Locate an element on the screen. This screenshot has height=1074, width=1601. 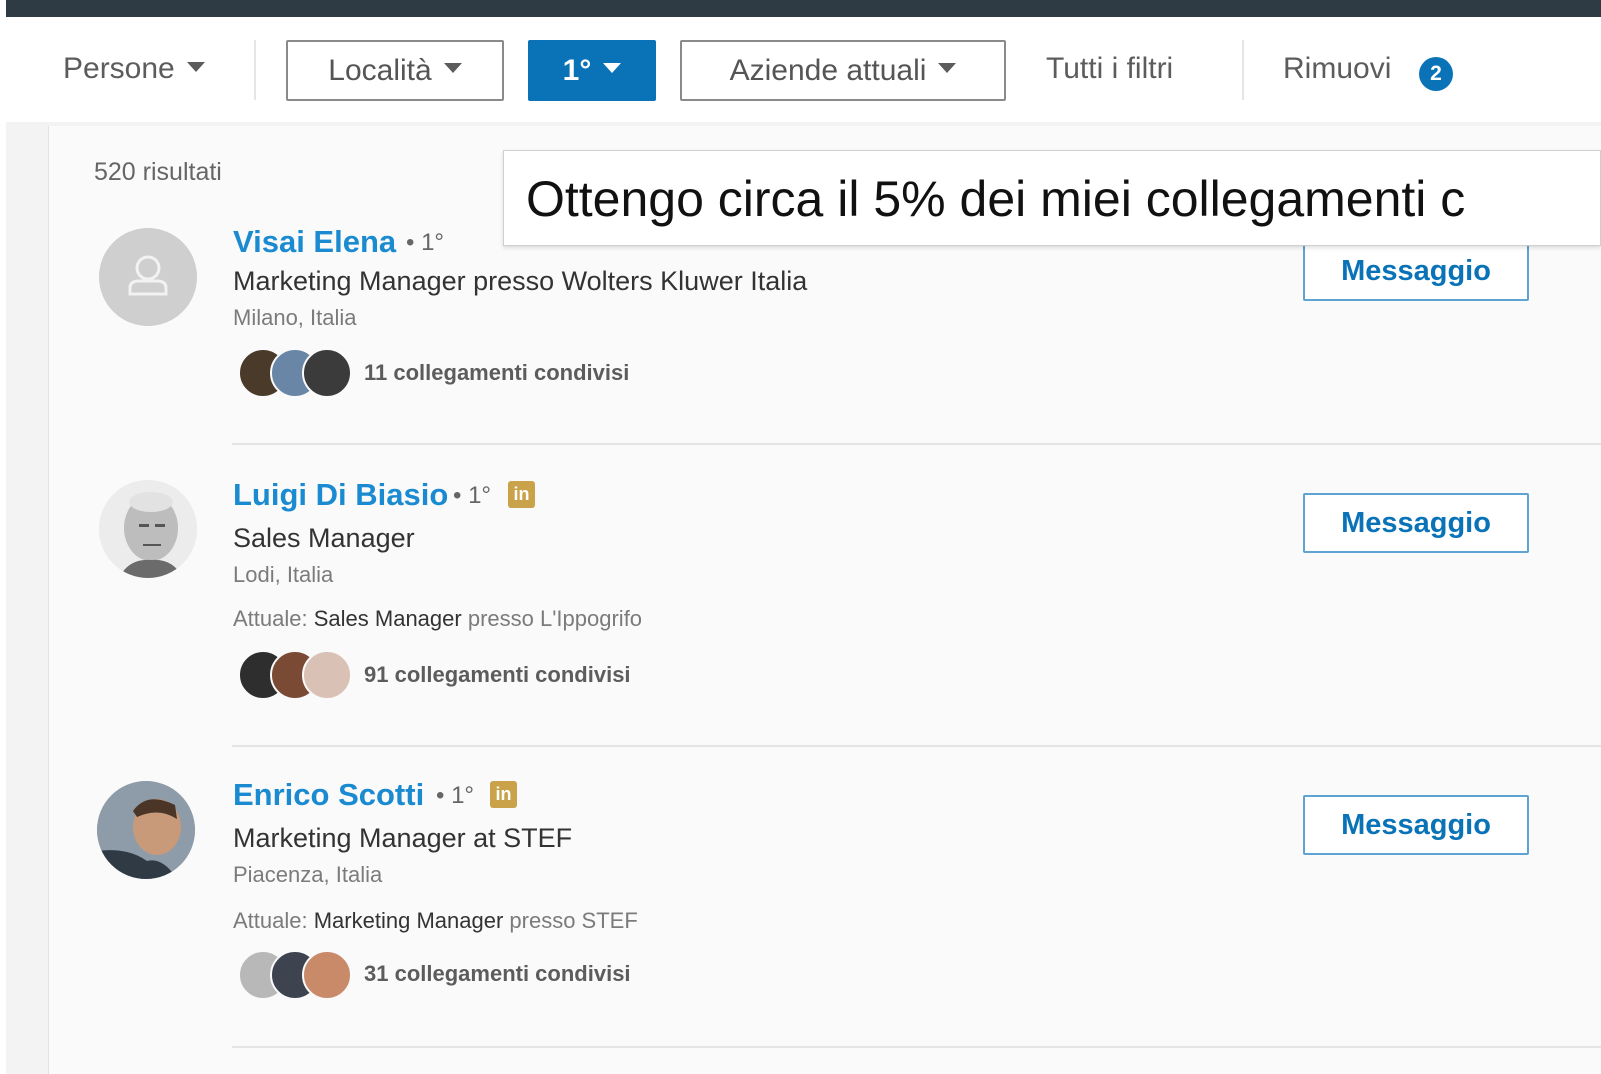
current-companies-filter-button: Aziende attuali is located at coordinates (843, 70).